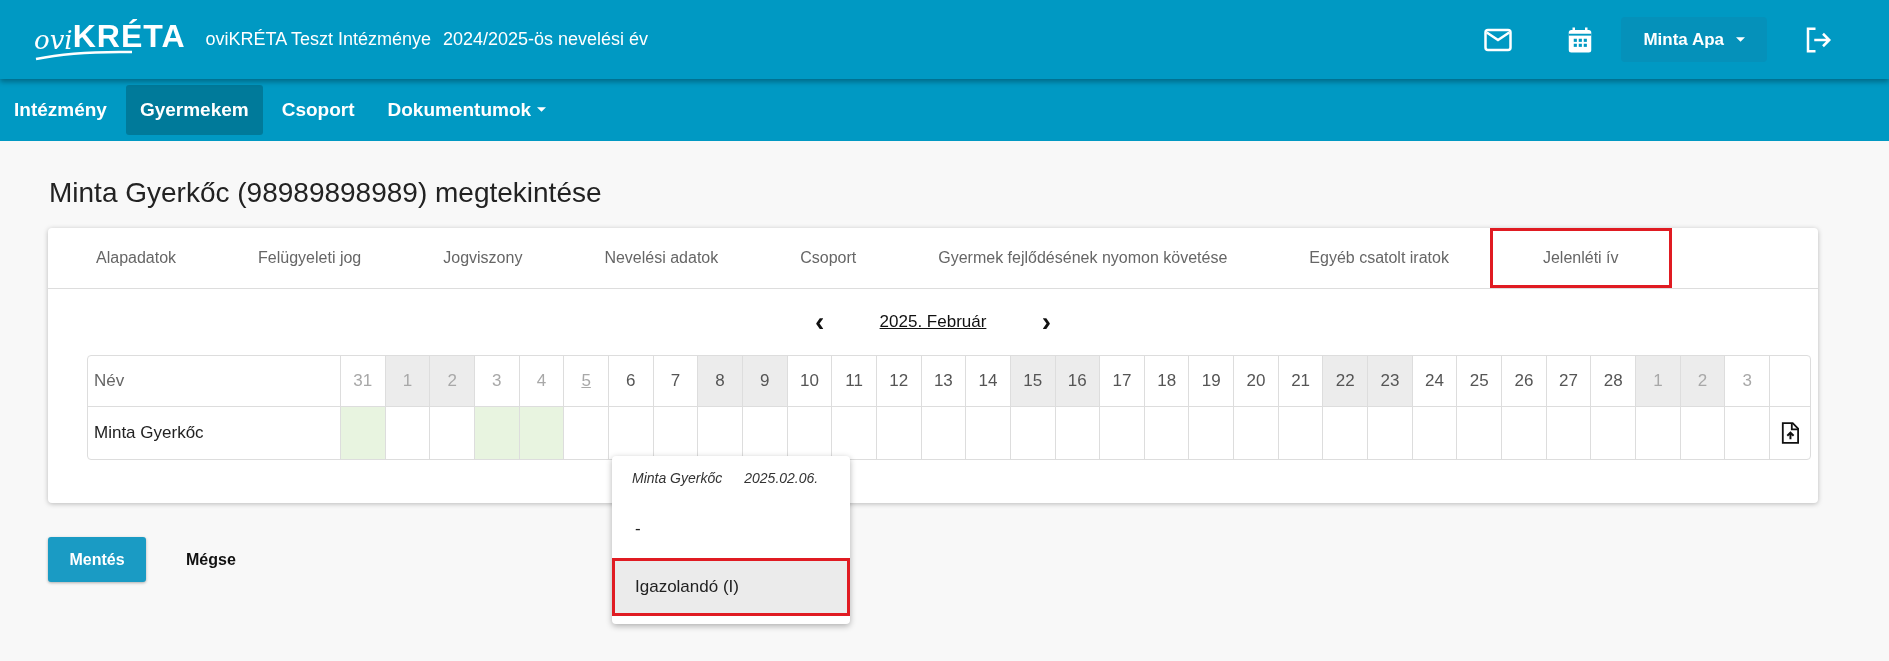 The image size is (1889, 661). Describe the element at coordinates (1167, 381) in the screenshot. I see `day-header: 18` at that location.